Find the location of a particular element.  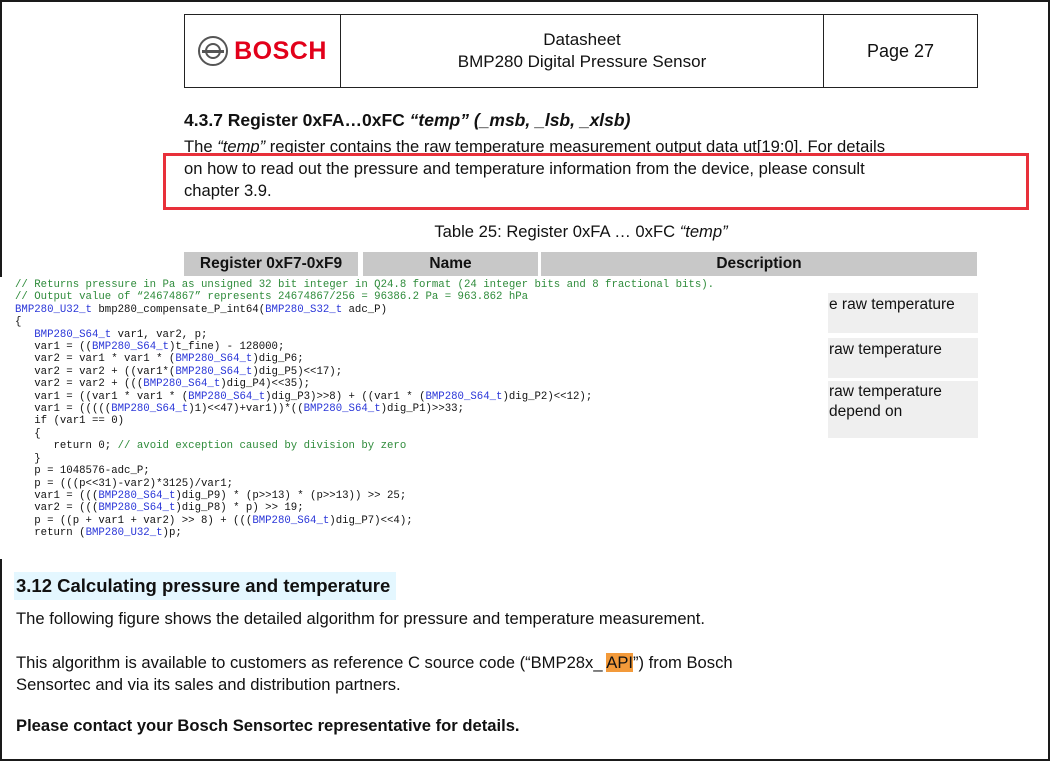

brand-name: BOSCH is located at coordinates (280, 50).